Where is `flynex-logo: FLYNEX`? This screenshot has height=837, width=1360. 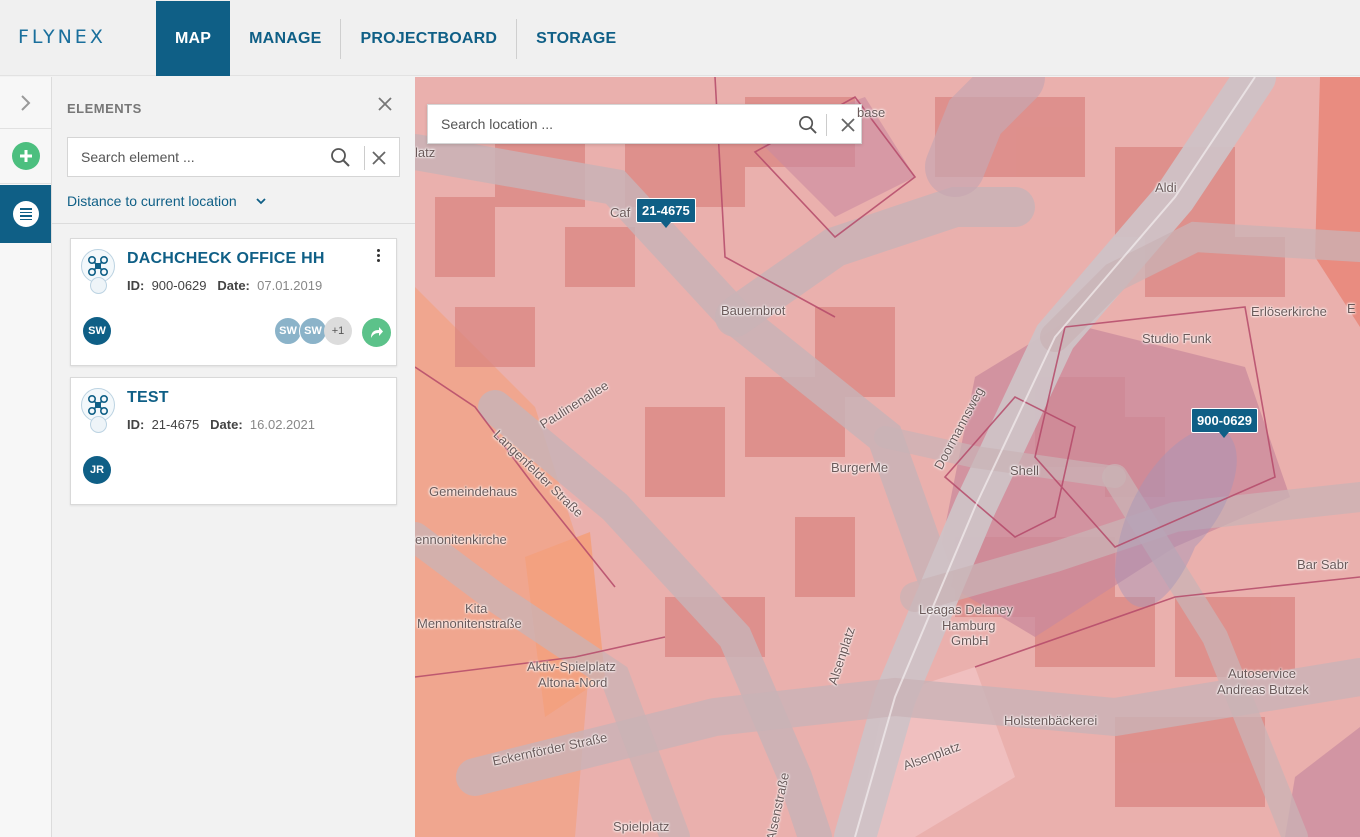
flynex-logo: FLYNEX is located at coordinates (62, 37).